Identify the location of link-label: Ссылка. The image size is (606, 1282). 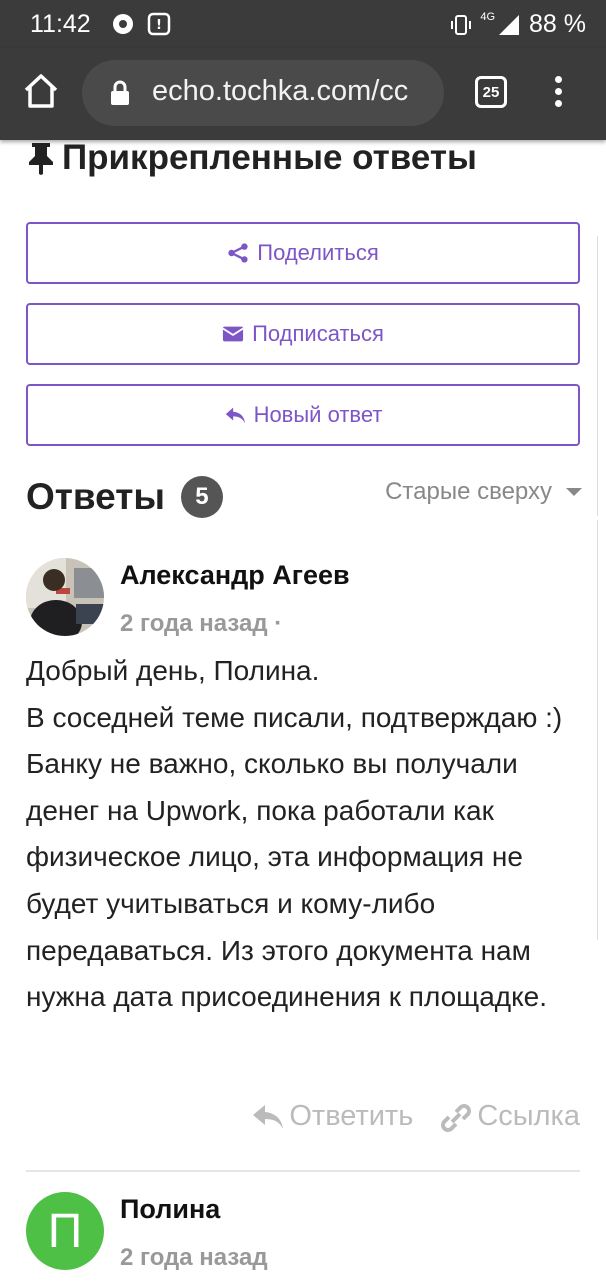
(528, 1116).